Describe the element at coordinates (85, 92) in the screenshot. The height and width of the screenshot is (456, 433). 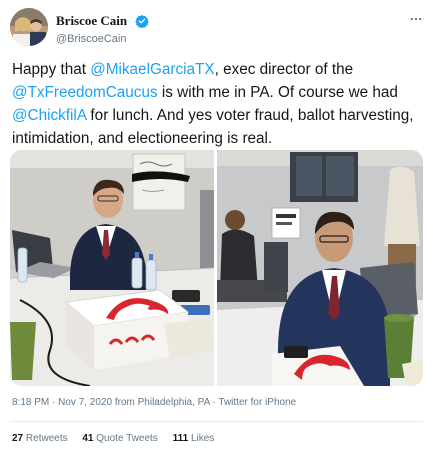
I see `mention-txfreedomcaucus-link: @TxFreedomCaucus` at that location.